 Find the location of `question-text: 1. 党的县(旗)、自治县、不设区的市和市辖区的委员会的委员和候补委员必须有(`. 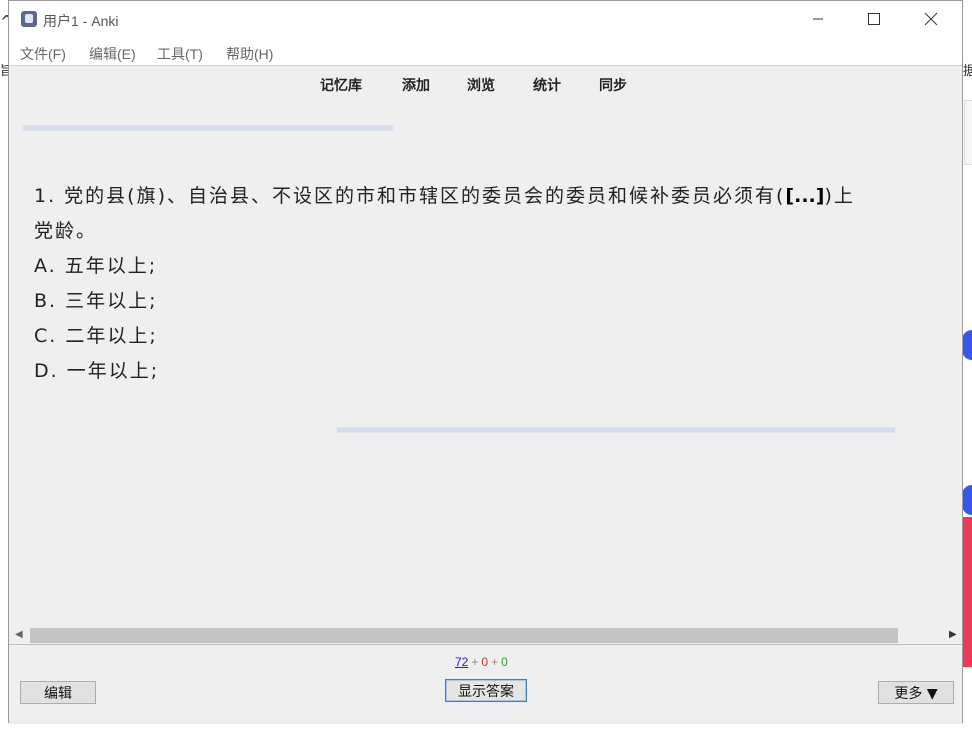

question-text: 1. 党的县(旗)、自治县、不设区的市和市辖区的委员会的委员和候补委员必须有( is located at coordinates (410, 196).